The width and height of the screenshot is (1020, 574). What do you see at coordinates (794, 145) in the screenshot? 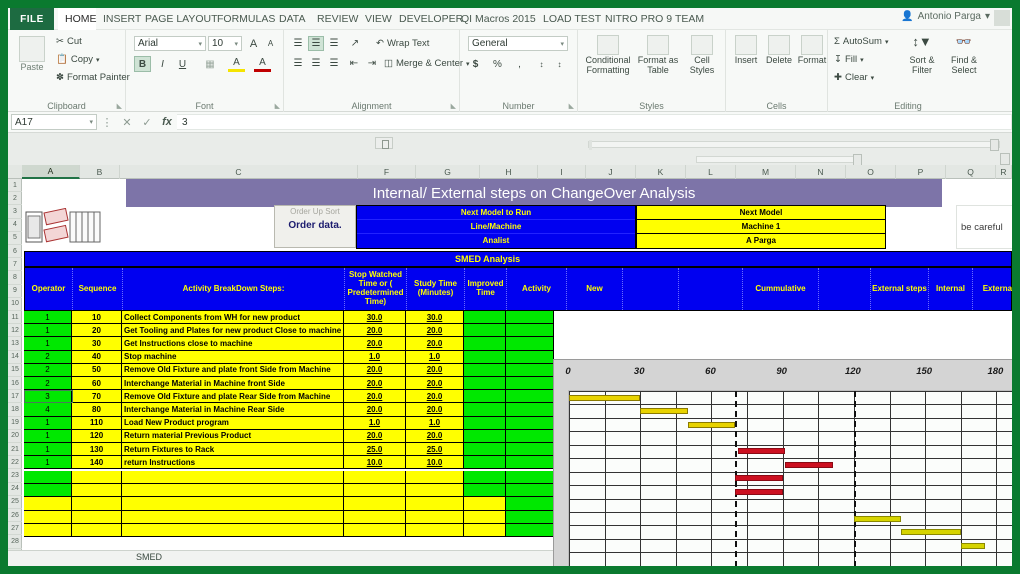
I see `horizontal-scrollbar-top` at bounding box center [794, 145].